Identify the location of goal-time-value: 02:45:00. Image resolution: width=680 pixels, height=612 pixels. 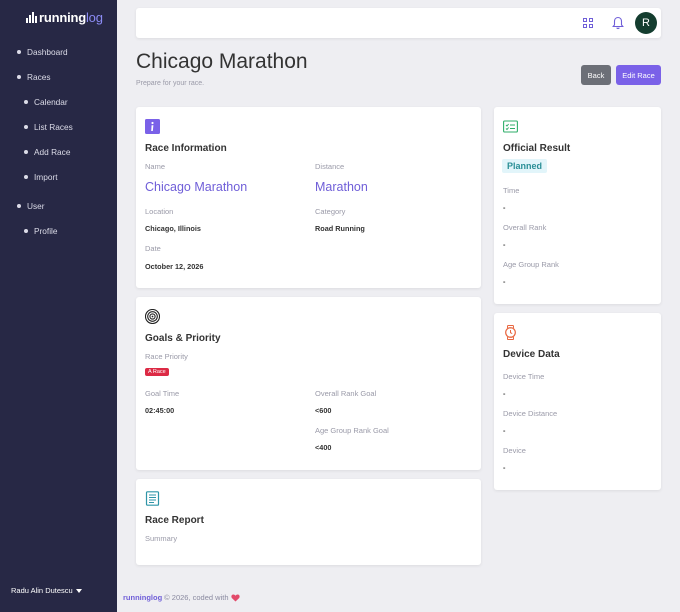
(160, 410).